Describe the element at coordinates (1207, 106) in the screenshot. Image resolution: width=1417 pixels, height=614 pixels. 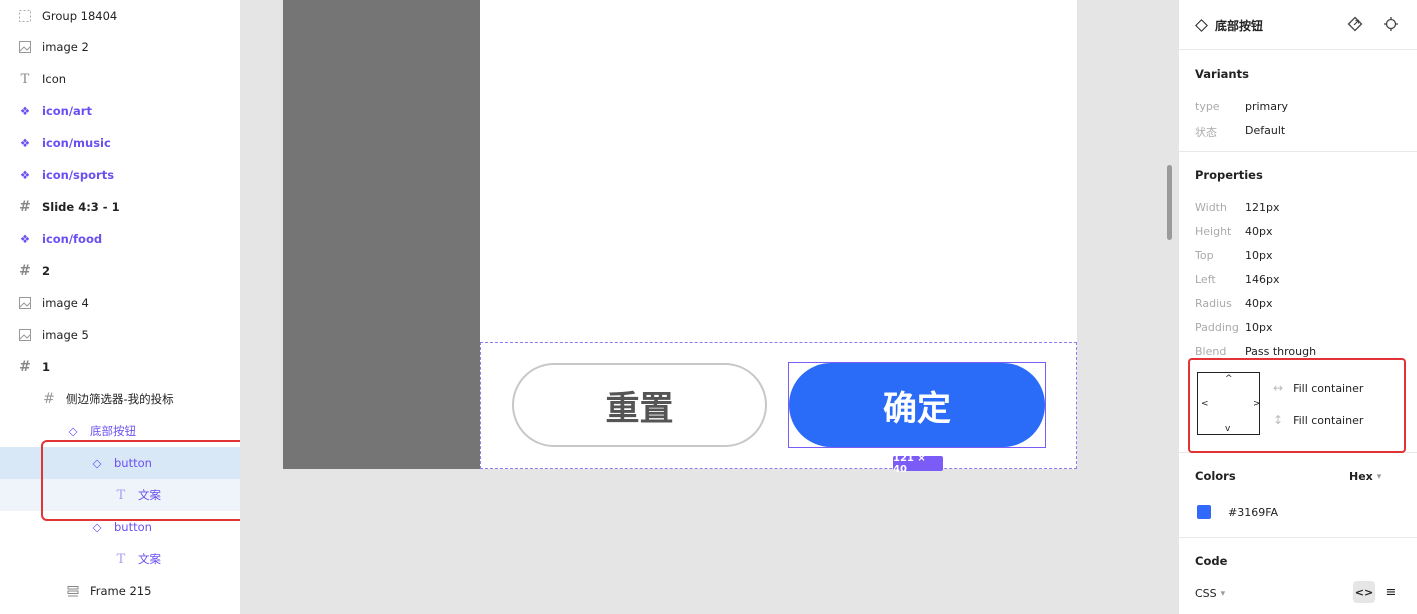
I see `variant-key: type` at that location.